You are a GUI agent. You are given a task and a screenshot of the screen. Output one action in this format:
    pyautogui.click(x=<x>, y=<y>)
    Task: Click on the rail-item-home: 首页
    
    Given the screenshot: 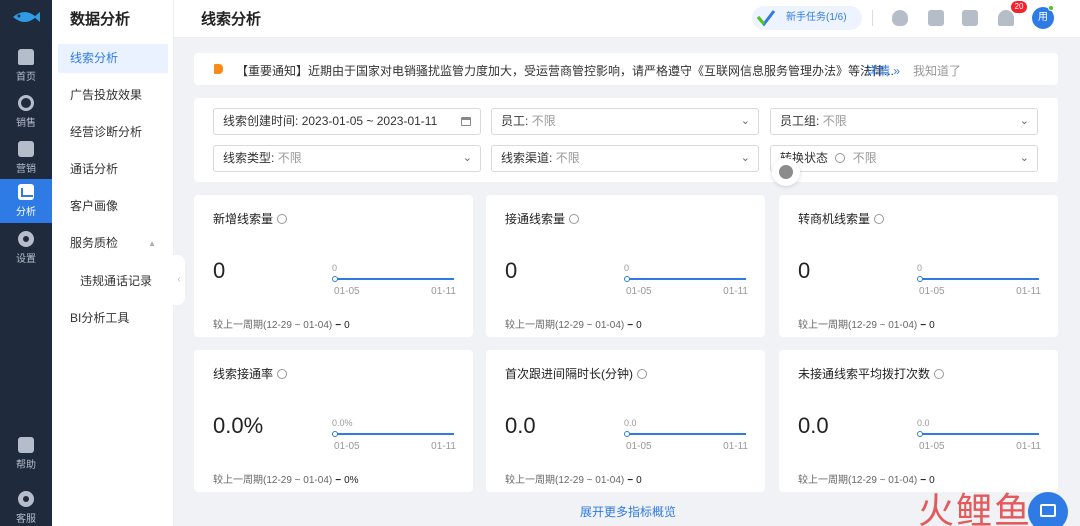 What is the action you would take?
    pyautogui.click(x=26, y=66)
    